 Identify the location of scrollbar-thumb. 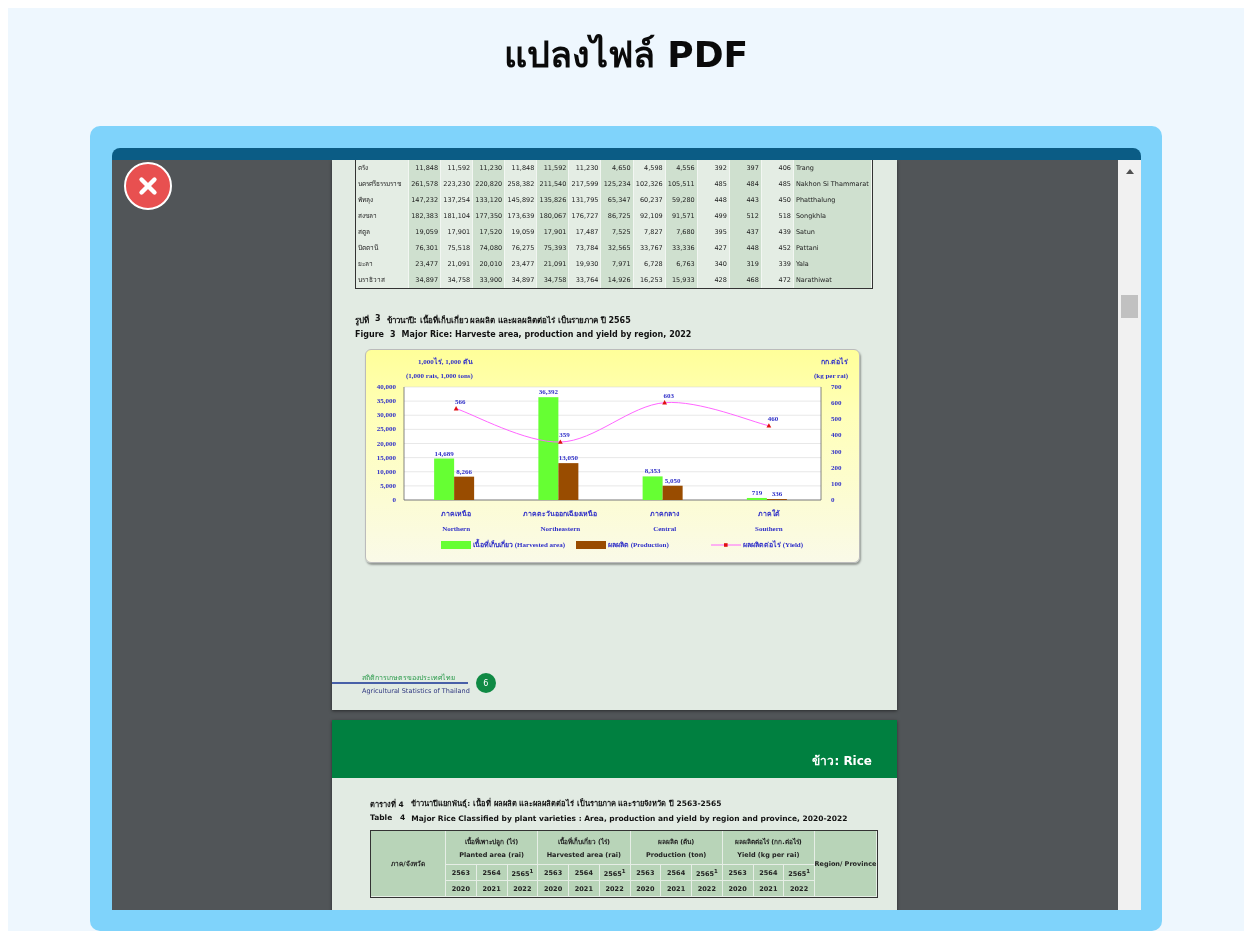
(1129, 306).